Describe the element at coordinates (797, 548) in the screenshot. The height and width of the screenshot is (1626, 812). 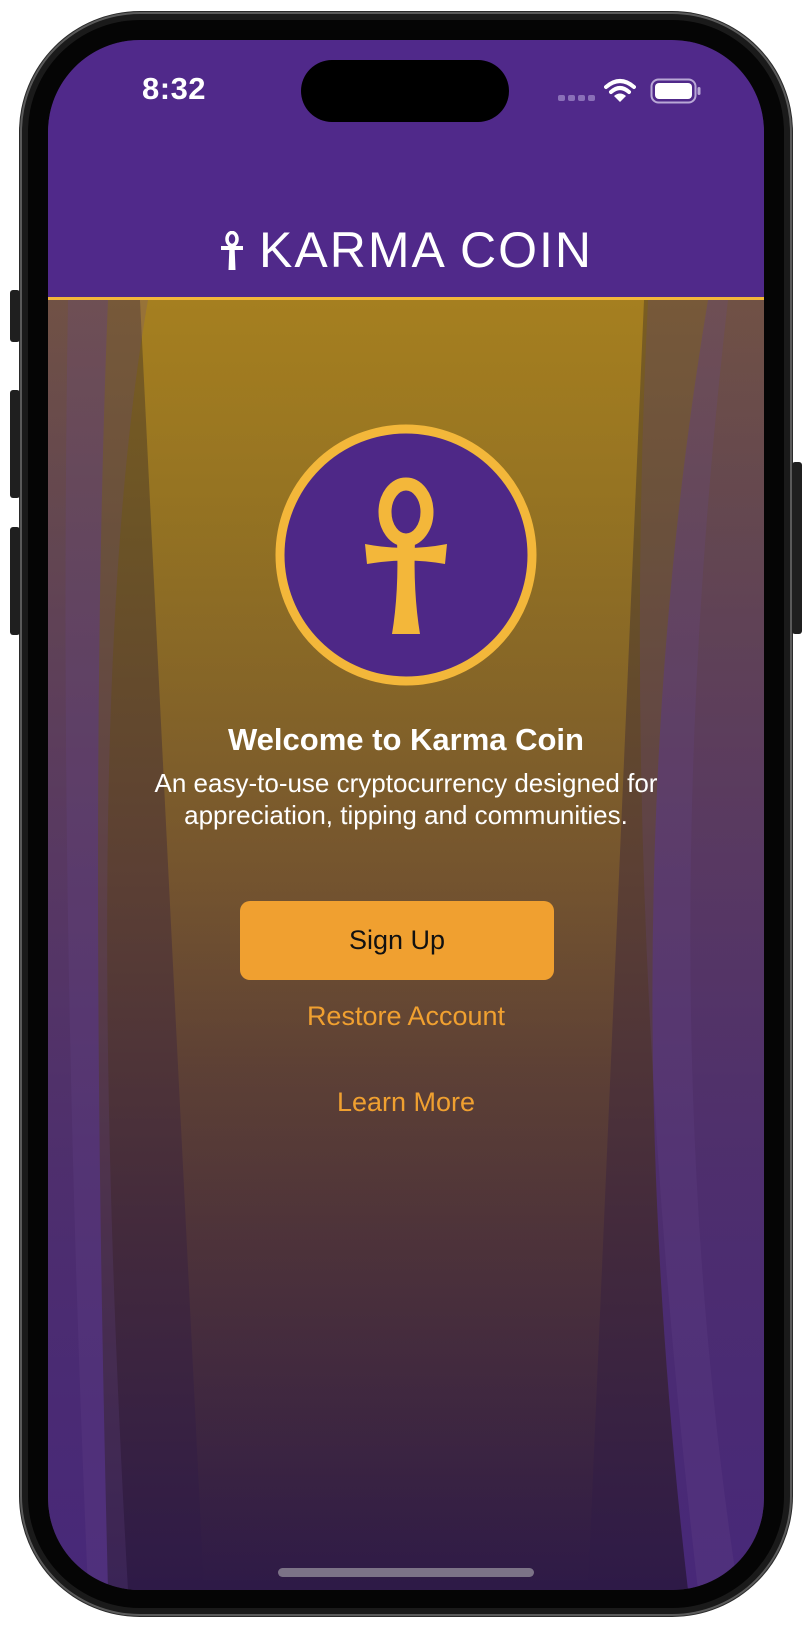
I see `power-button` at that location.